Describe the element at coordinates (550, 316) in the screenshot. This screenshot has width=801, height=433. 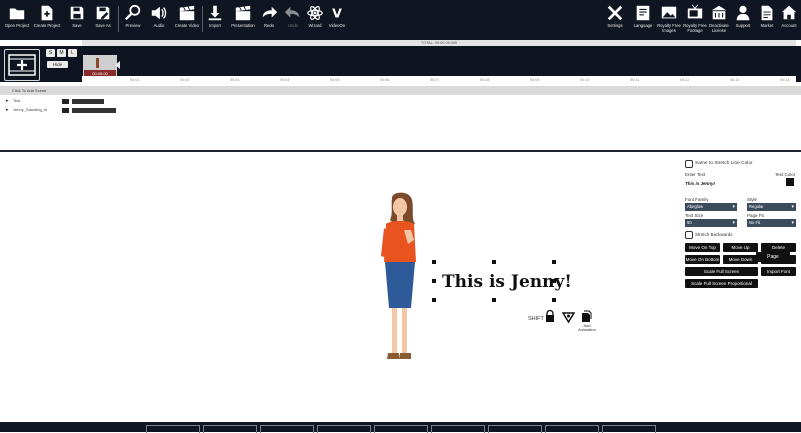
I see `lock-icon` at that location.